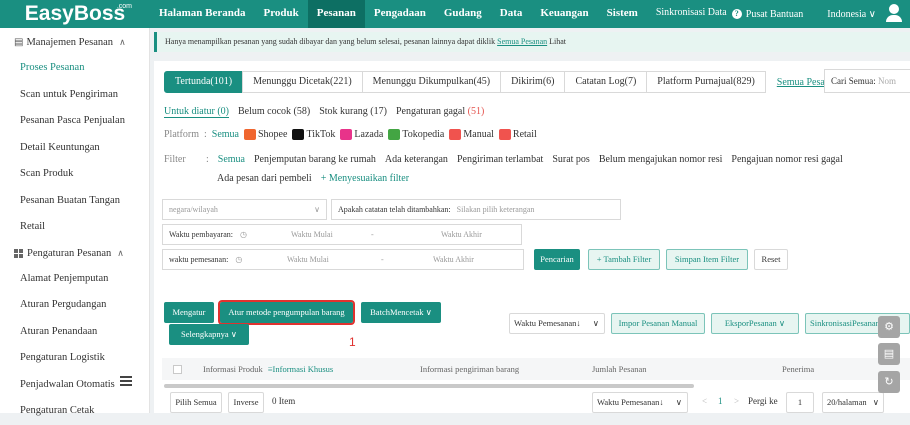  I want to click on platform-shopee: Shopee, so click(265, 135).